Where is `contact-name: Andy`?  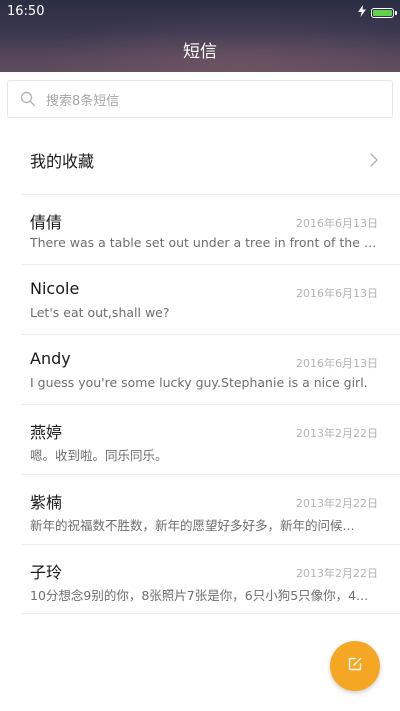
contact-name: Andy is located at coordinates (50, 358).